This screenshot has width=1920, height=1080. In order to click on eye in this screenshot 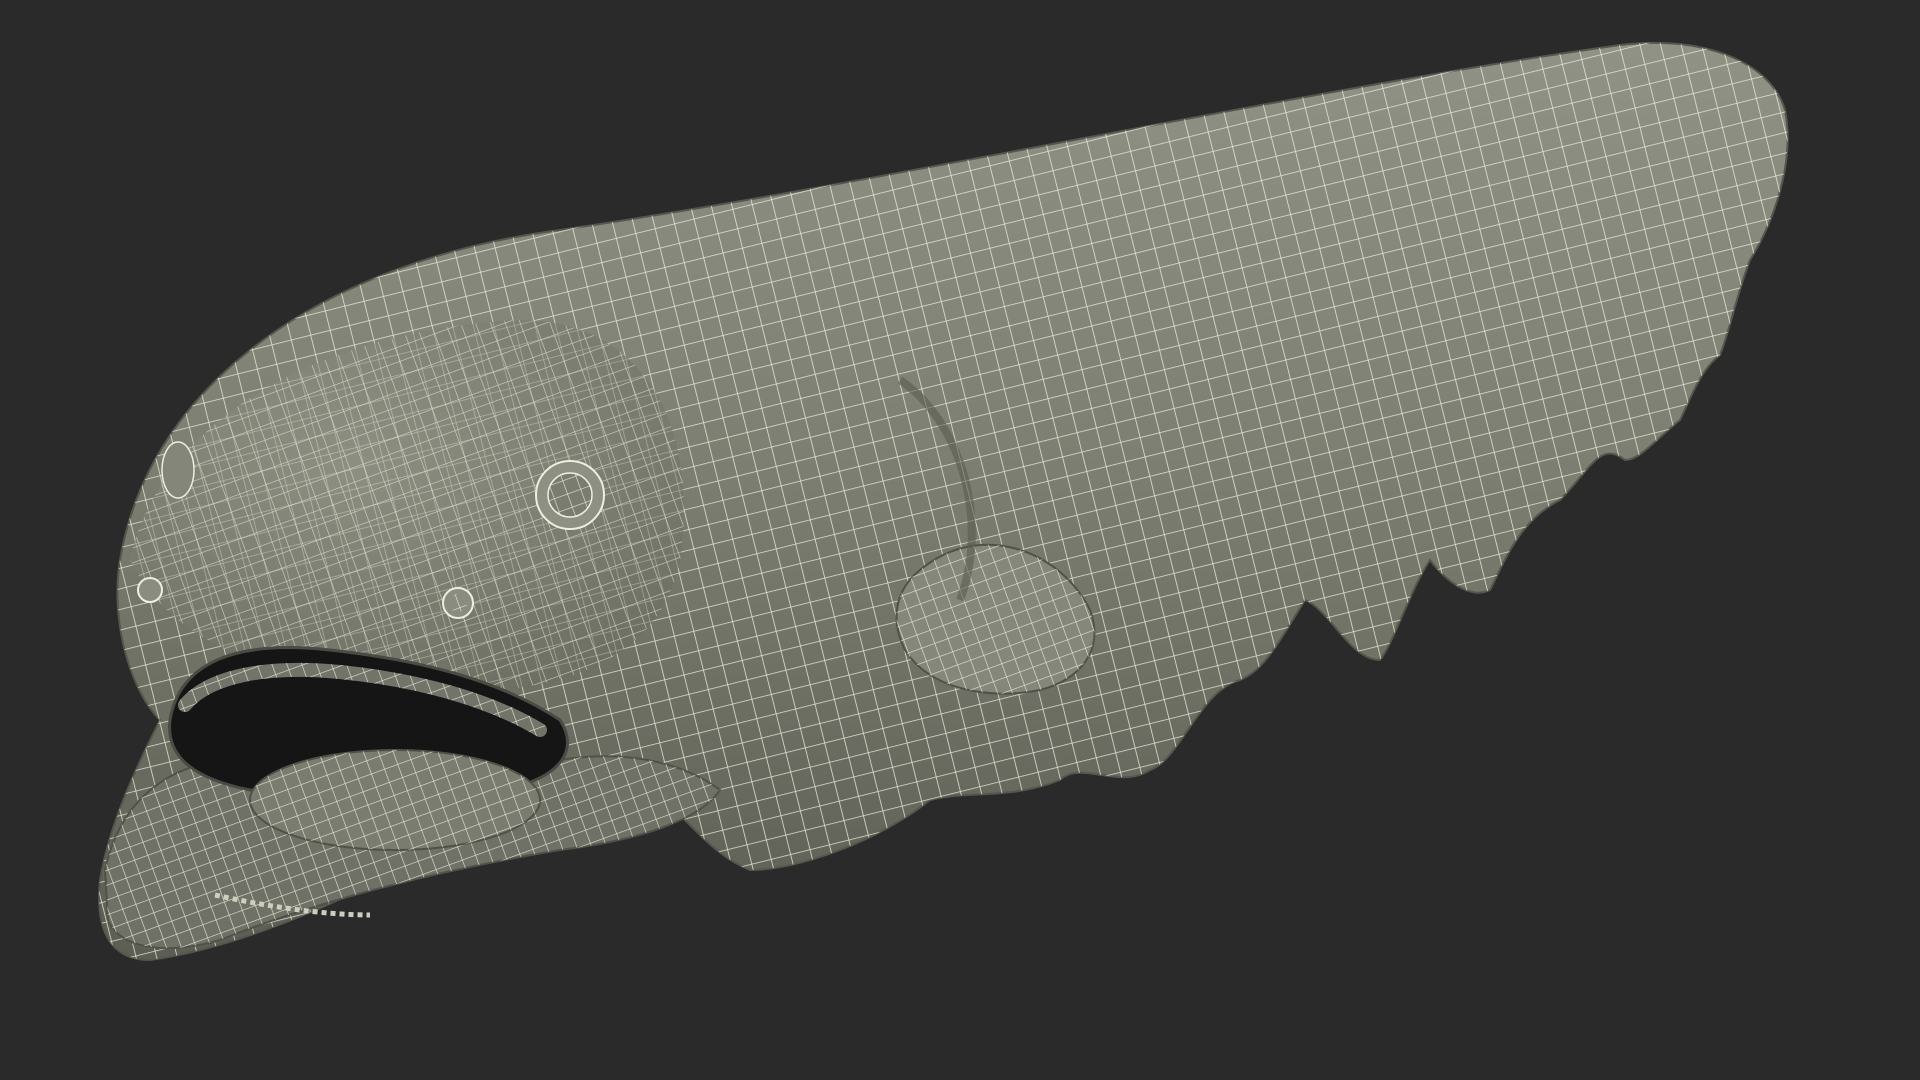, I will do `click(570, 495)`.